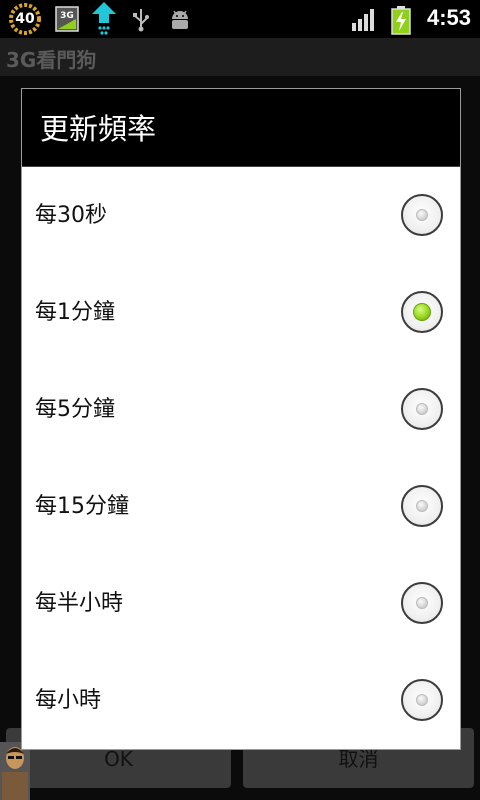 Image resolution: width=480 pixels, height=800 pixels. I want to click on option-label: 每15分鐘, so click(82, 506).